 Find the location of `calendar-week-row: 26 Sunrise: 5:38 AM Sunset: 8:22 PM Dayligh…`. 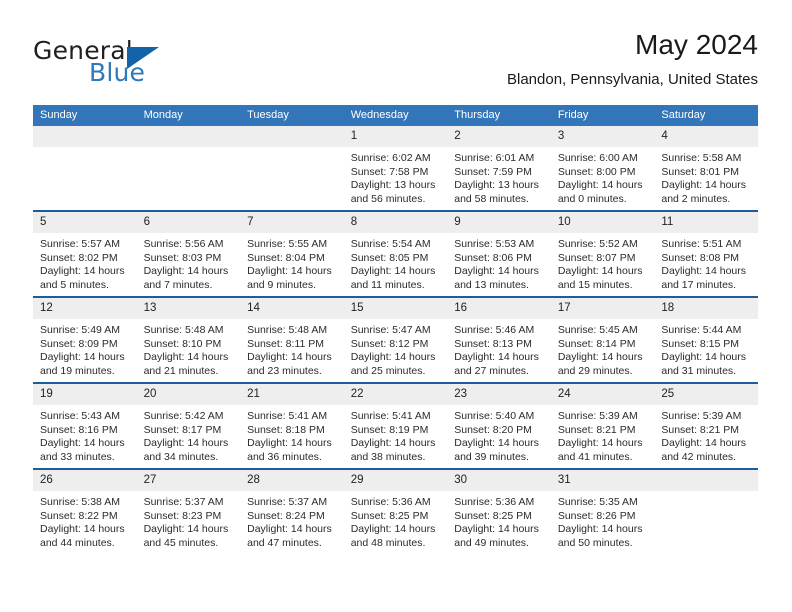

calendar-week-row: 26 Sunrise: 5:38 AM Sunset: 8:22 PM Dayligh… is located at coordinates (395, 511).